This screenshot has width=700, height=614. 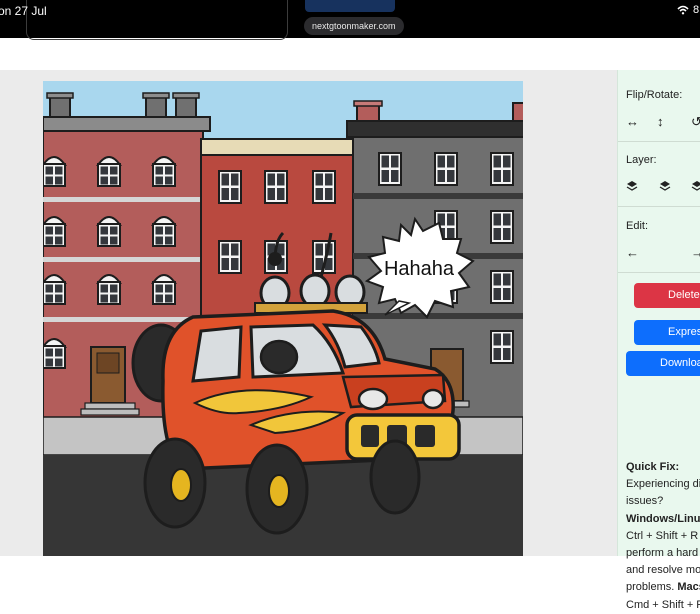 I want to click on send-backward-icon, so click(x=632, y=186).